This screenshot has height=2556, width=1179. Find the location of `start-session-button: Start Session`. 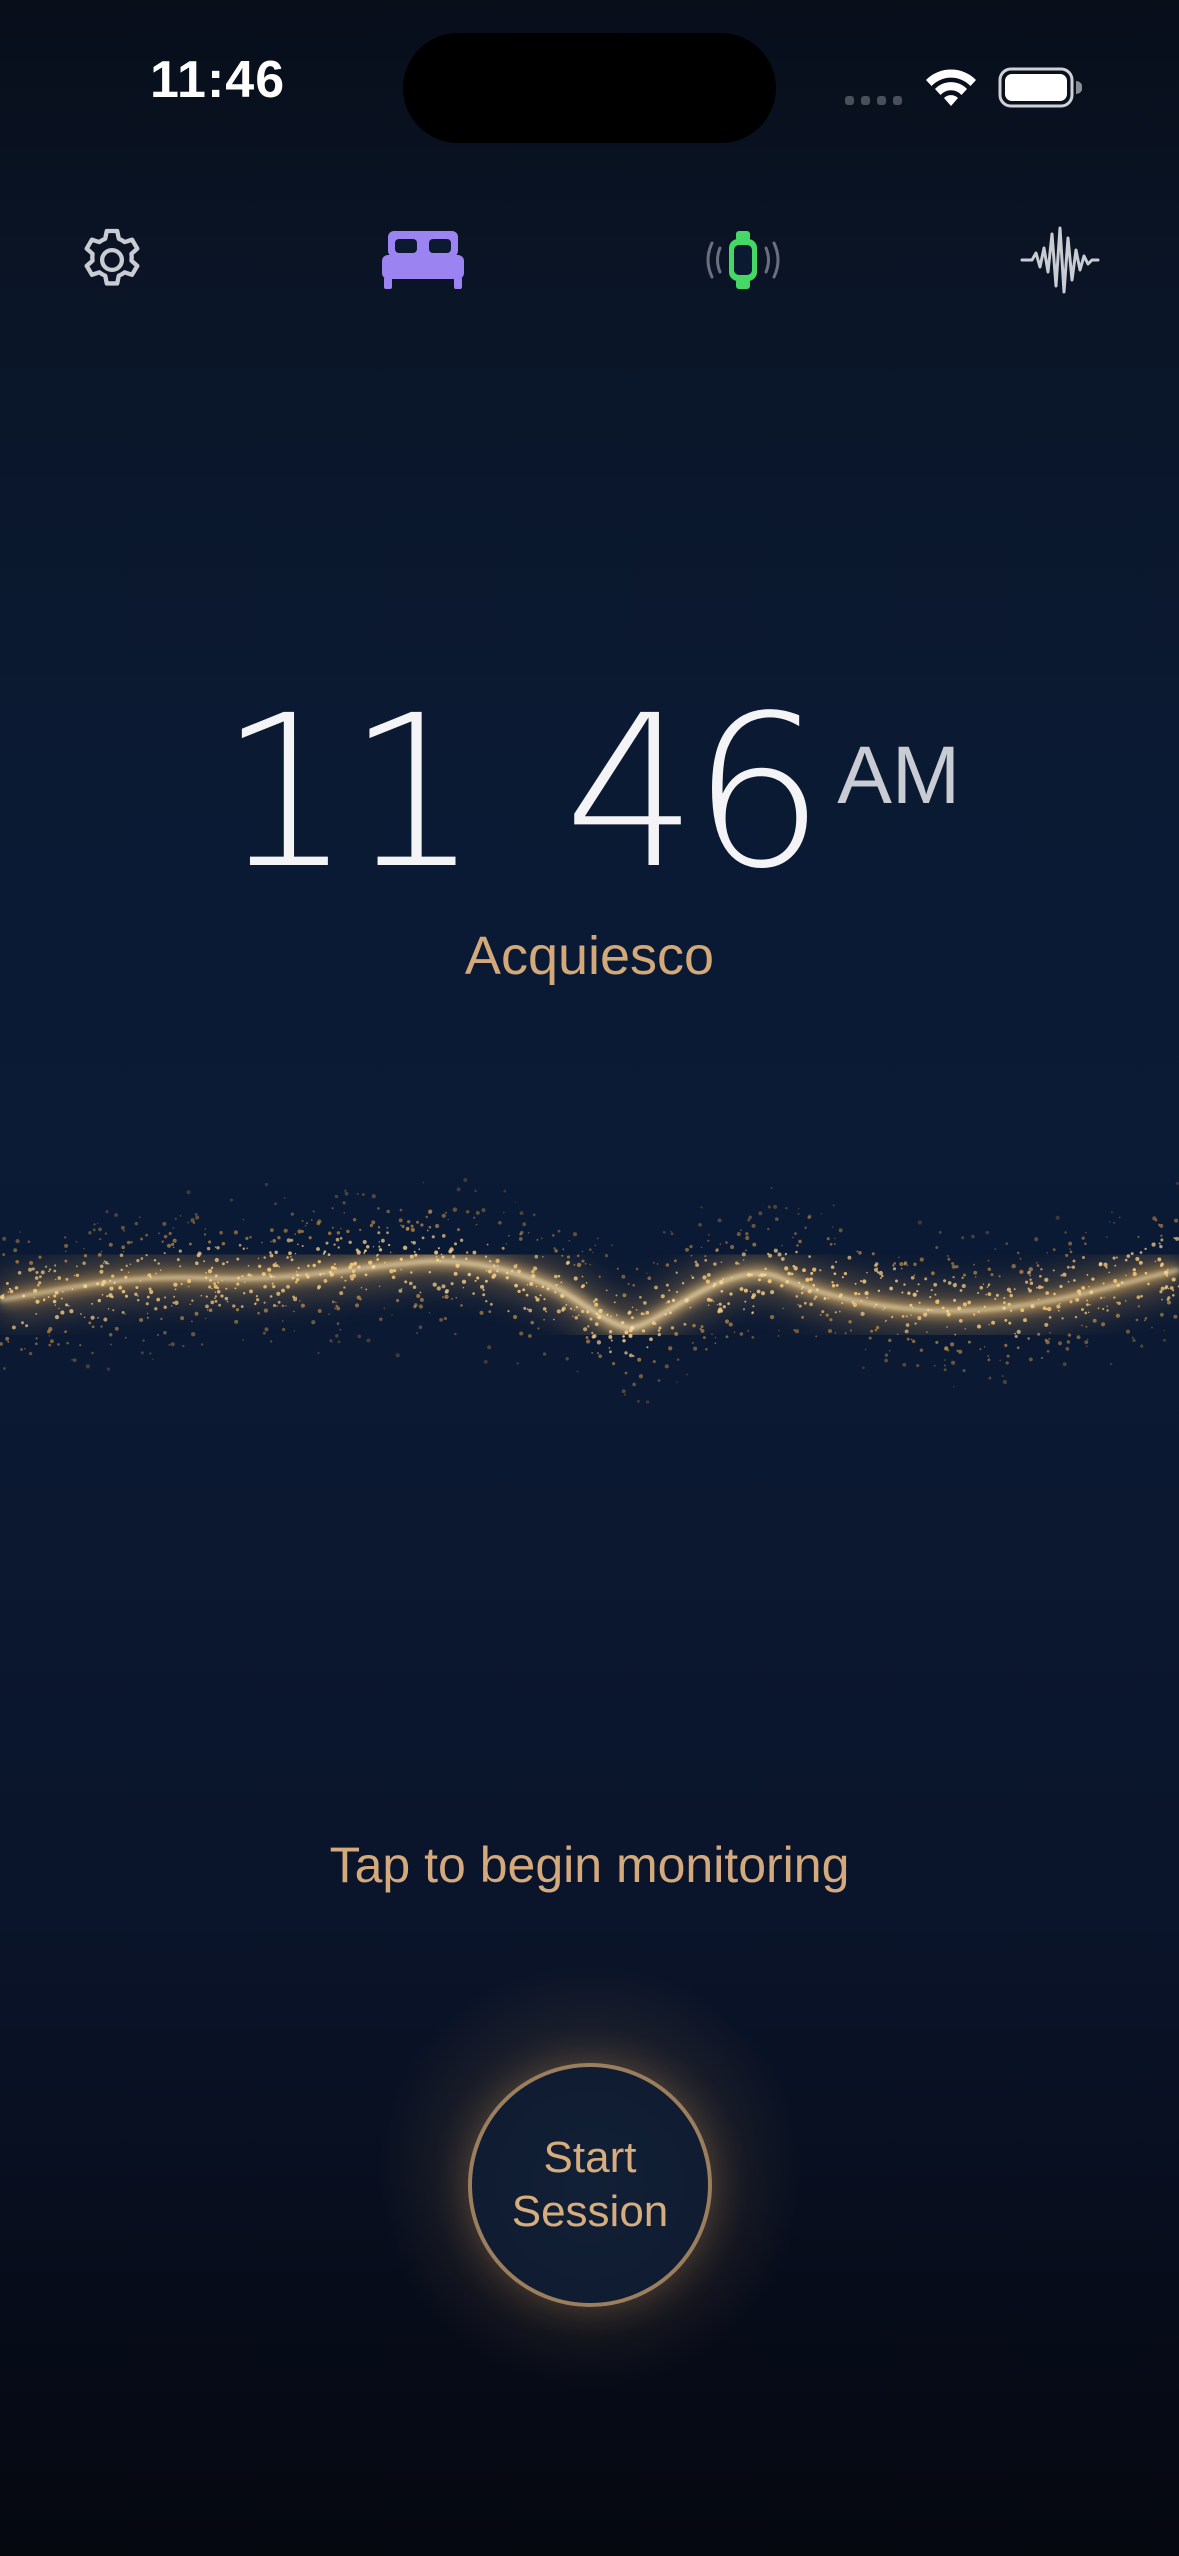

start-session-button: Start Session is located at coordinates (590, 2185).